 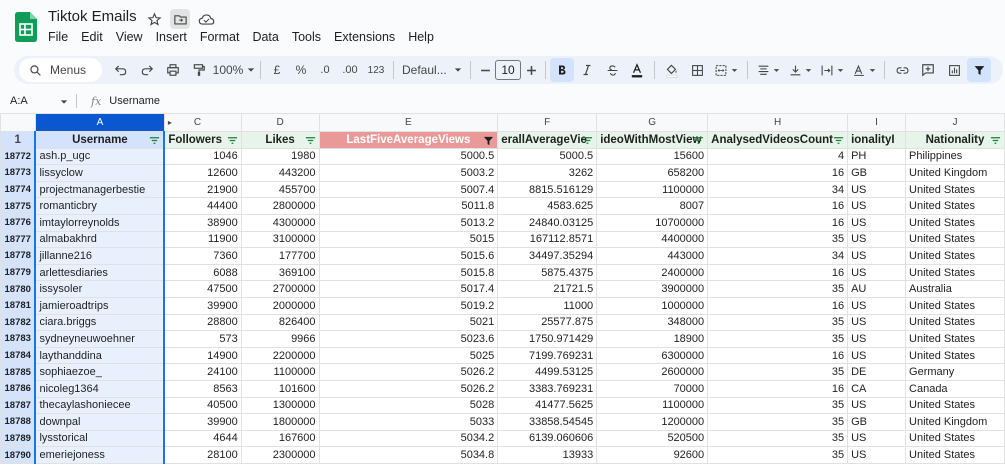 What do you see at coordinates (547, 438) in the screenshot?
I see `cell-overallaverageviews: 6139.060606` at bounding box center [547, 438].